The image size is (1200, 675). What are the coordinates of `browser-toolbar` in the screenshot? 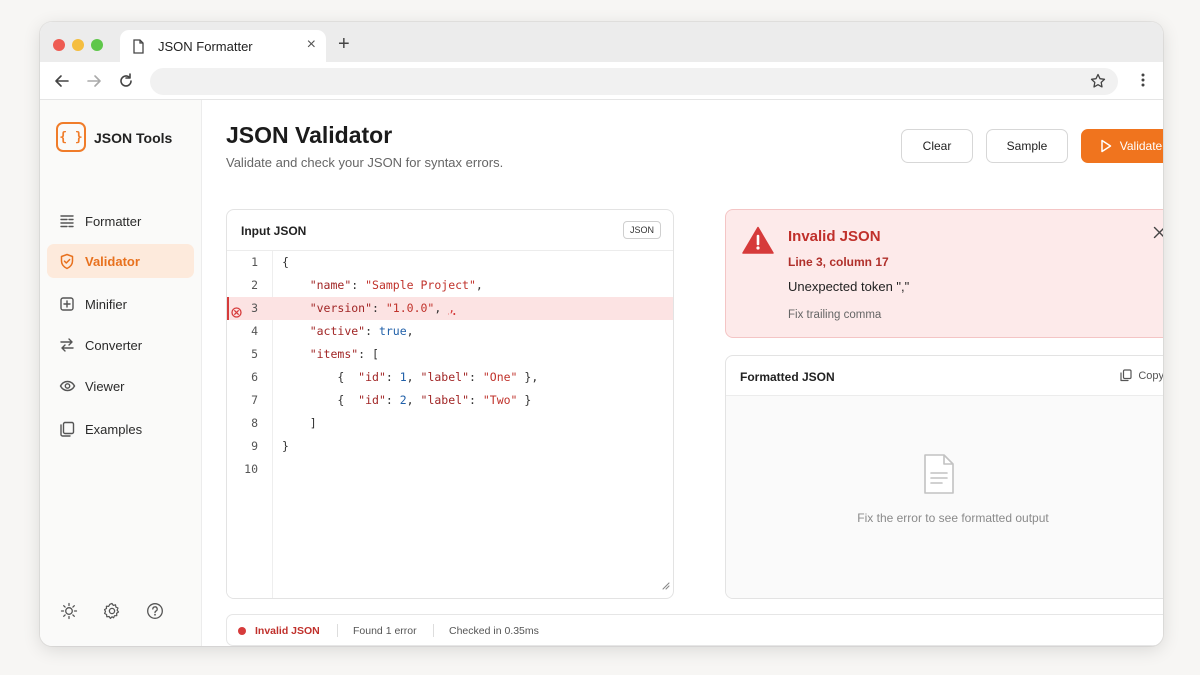 It's located at (601, 81).